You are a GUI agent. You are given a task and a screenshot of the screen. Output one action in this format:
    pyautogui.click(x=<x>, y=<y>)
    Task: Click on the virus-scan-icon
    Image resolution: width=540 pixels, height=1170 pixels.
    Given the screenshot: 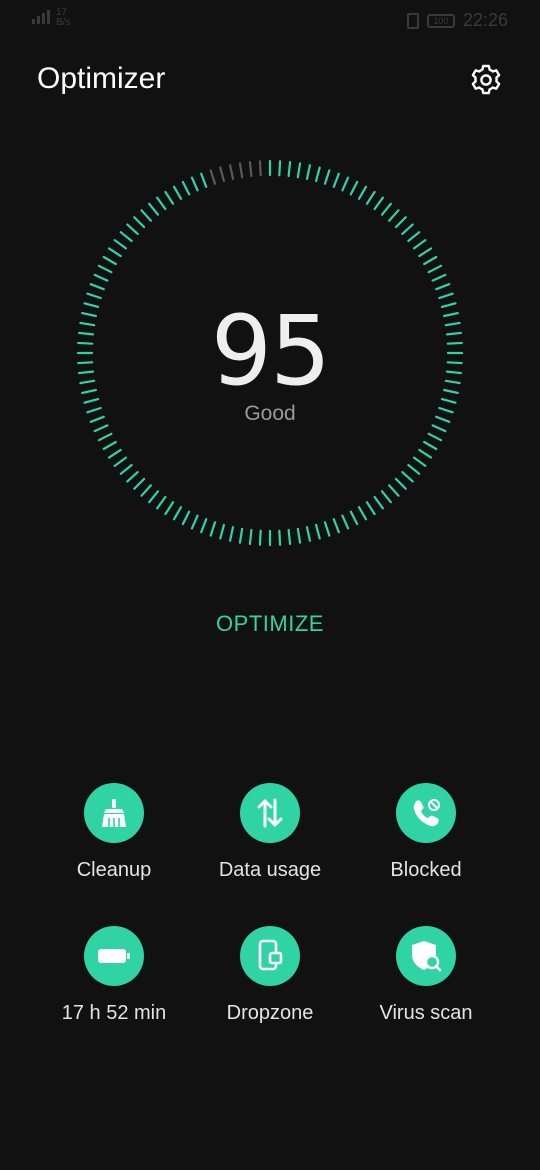 What is the action you would take?
    pyautogui.click(x=427, y=956)
    